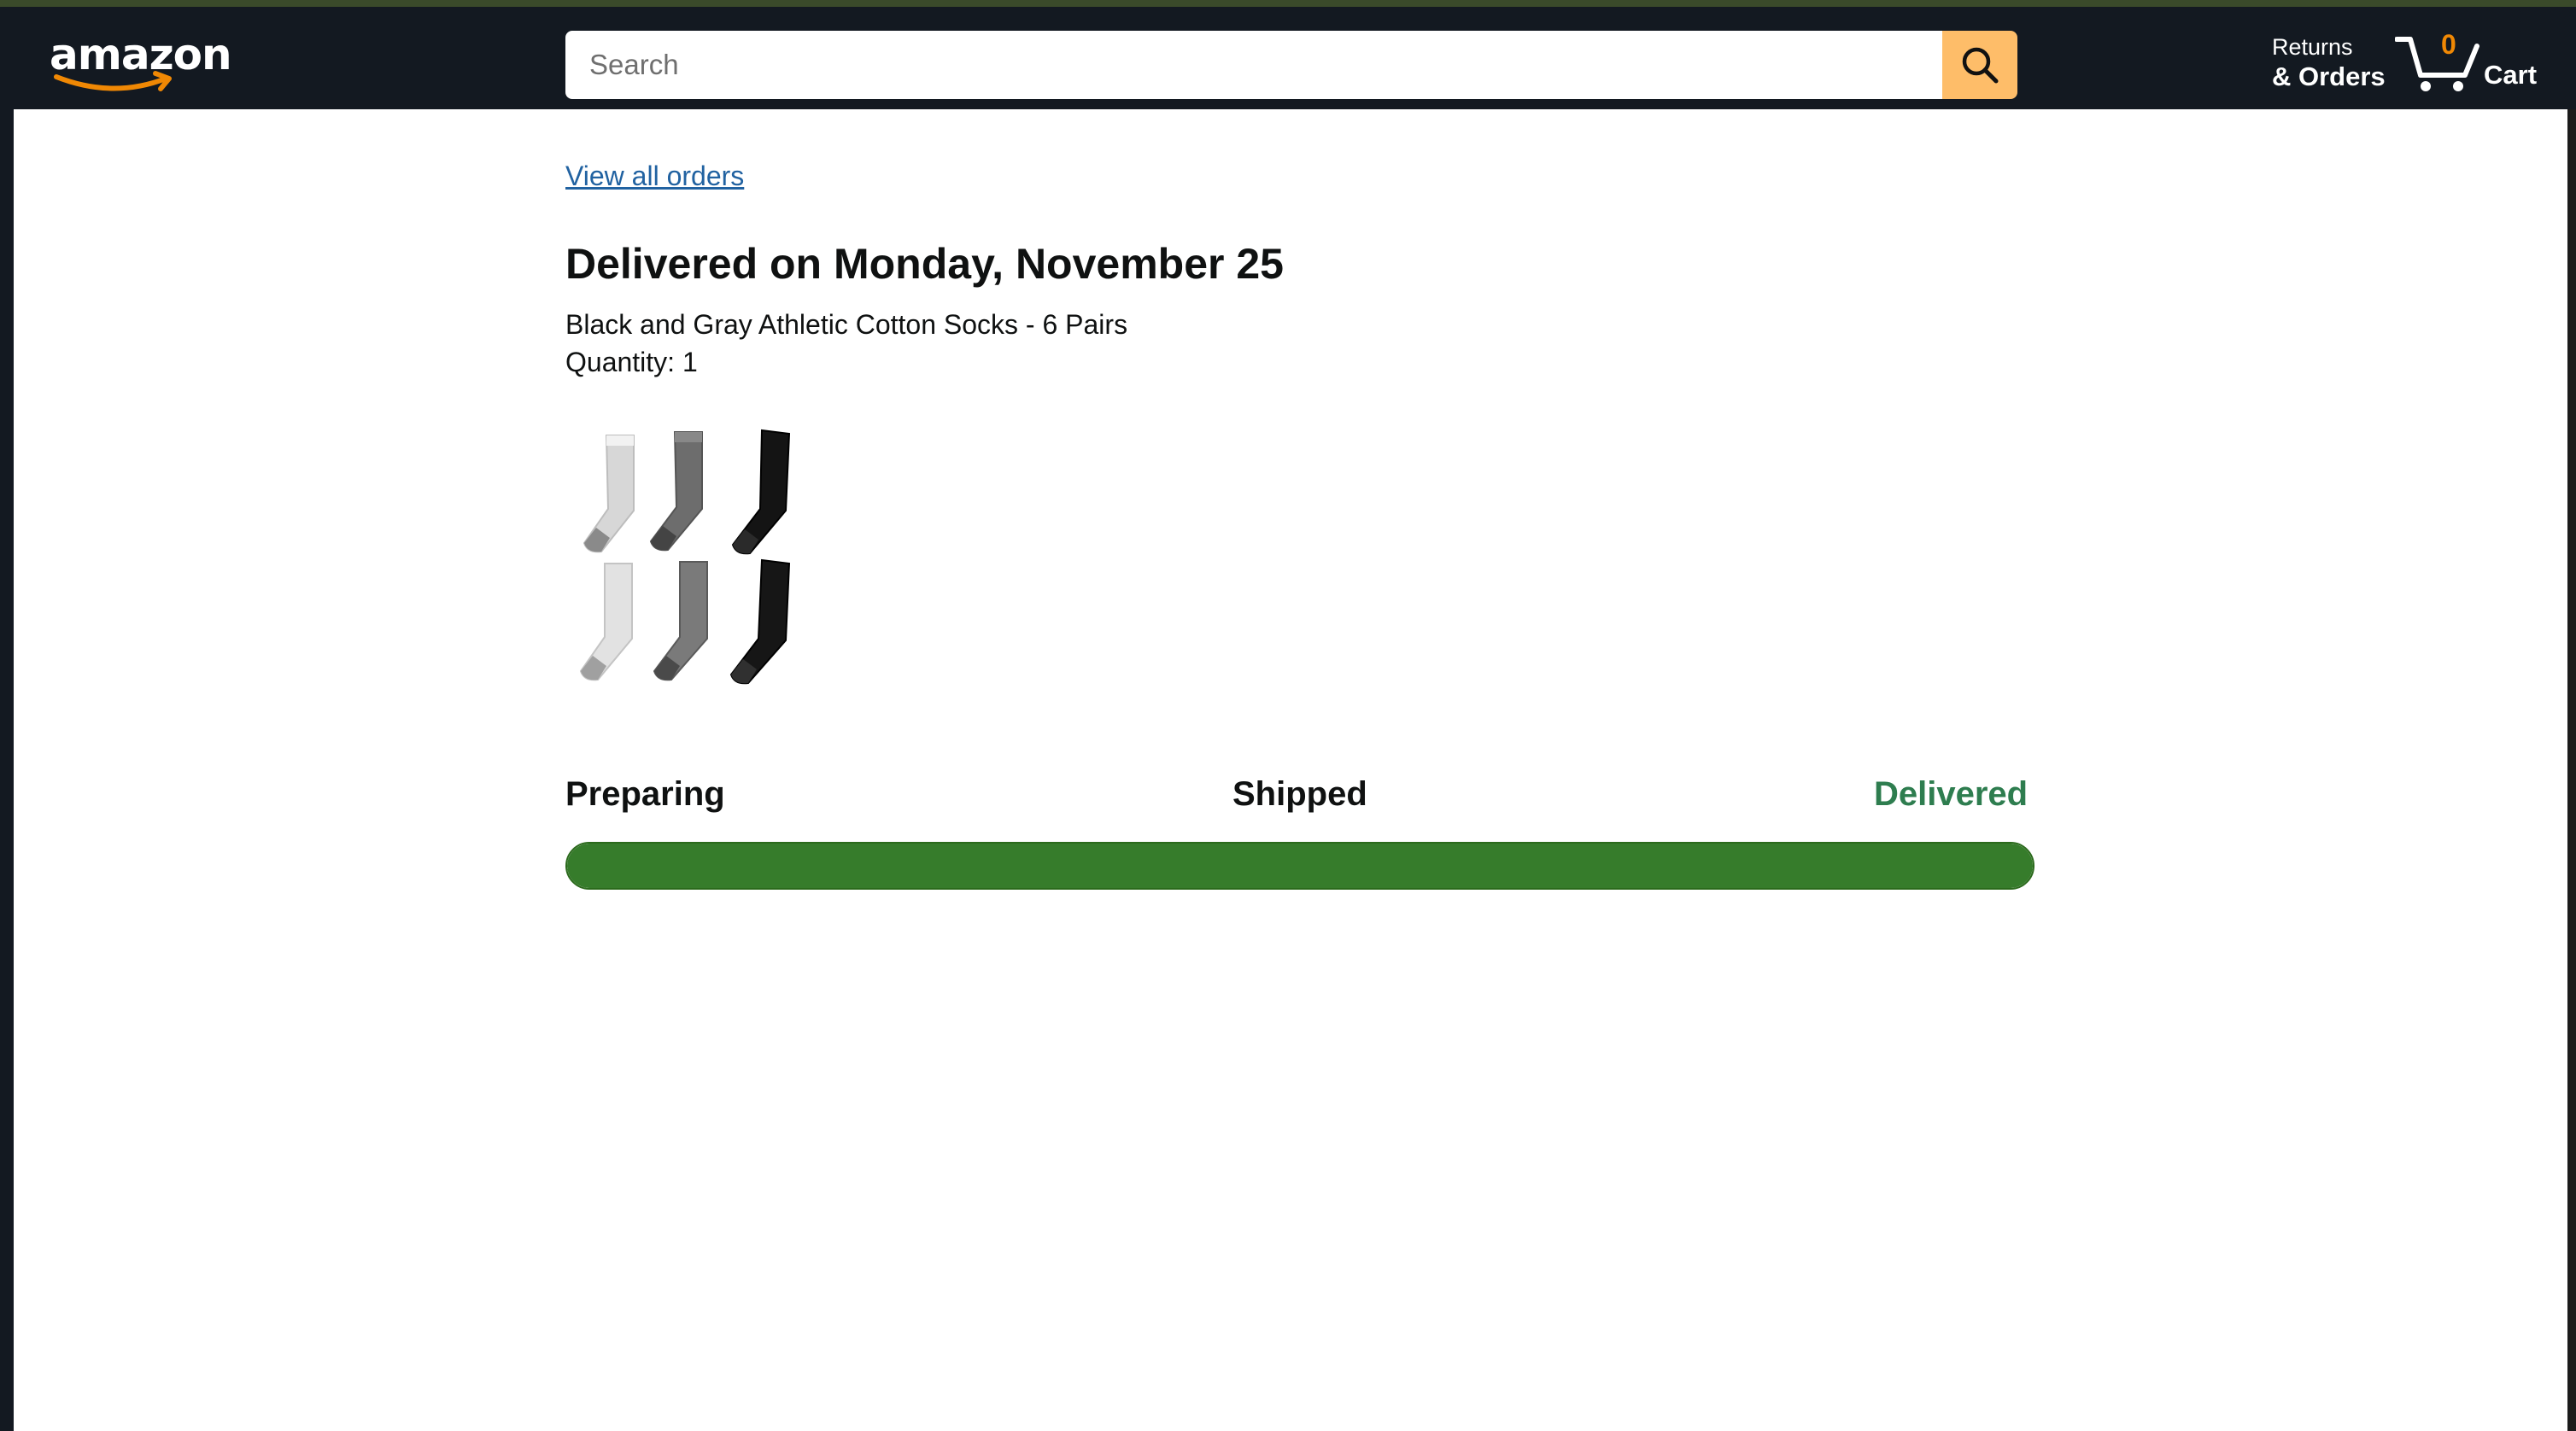 This screenshot has height=1431, width=2576. I want to click on amazon-logo: amazon, so click(141, 60).